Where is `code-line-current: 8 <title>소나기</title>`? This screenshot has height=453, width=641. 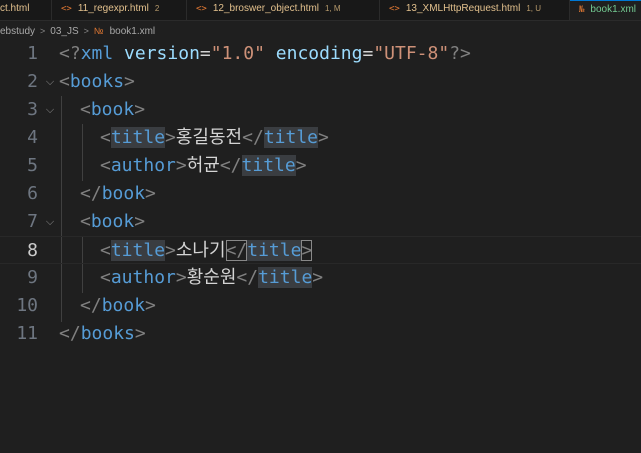
code-line-current: 8 <title>소나기</title> is located at coordinates (320, 250).